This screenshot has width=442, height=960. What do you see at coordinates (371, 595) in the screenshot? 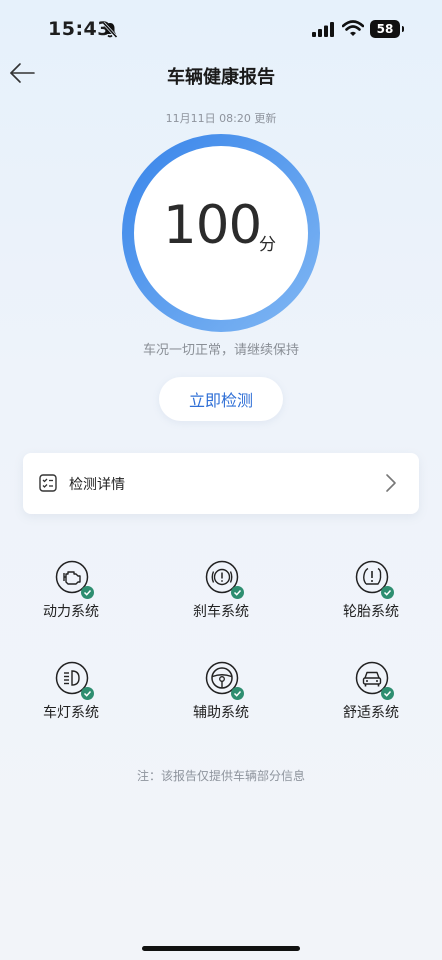
I see `system-item-tire: 轮胎系统` at bounding box center [371, 595].